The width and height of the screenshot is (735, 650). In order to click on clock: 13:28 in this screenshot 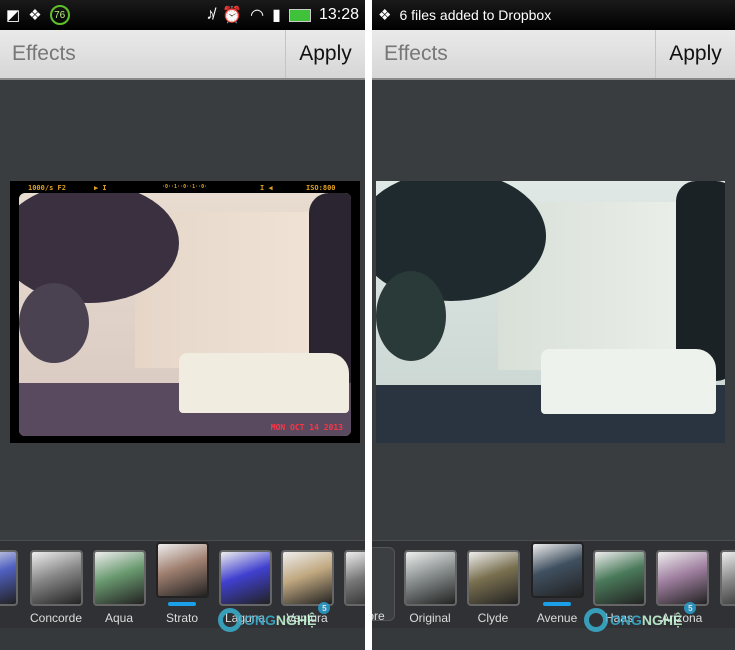, I will do `click(338, 14)`.